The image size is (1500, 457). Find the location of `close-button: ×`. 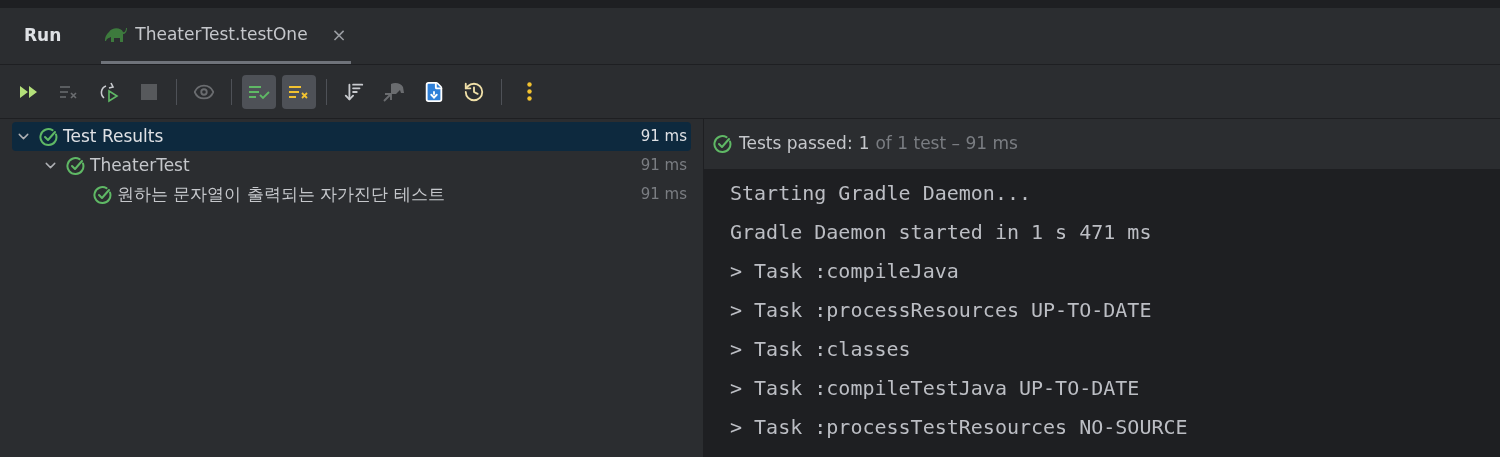

close-button: × is located at coordinates (339, 34).